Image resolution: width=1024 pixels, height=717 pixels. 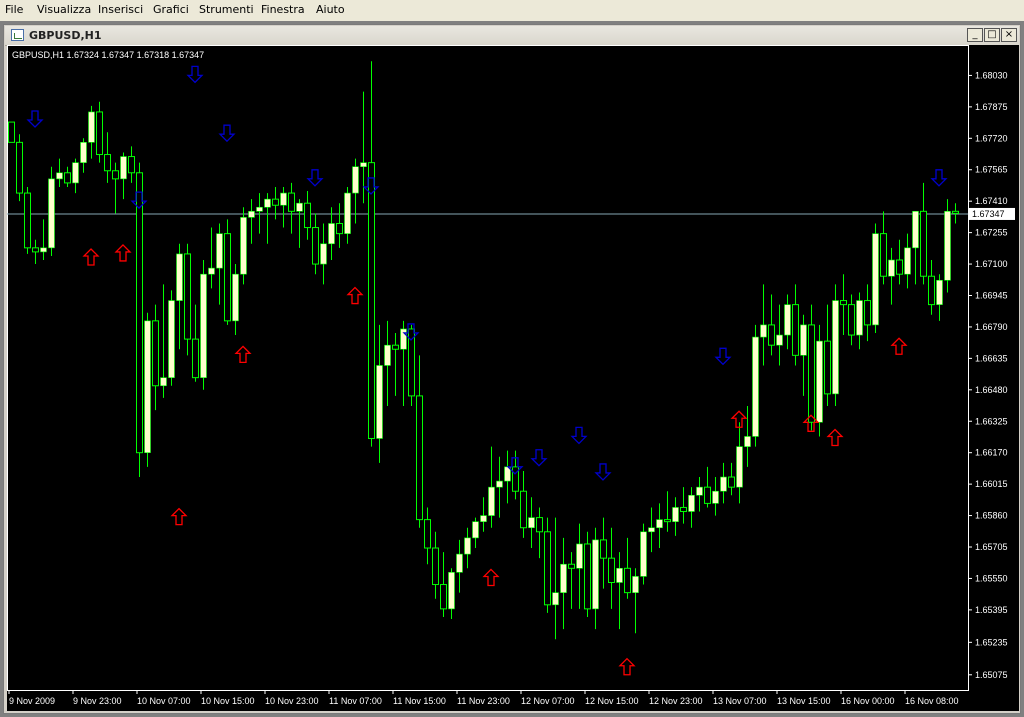 What do you see at coordinates (164, 701) in the screenshot?
I see `x-tick-label: 10 Nov 07:00` at bounding box center [164, 701].